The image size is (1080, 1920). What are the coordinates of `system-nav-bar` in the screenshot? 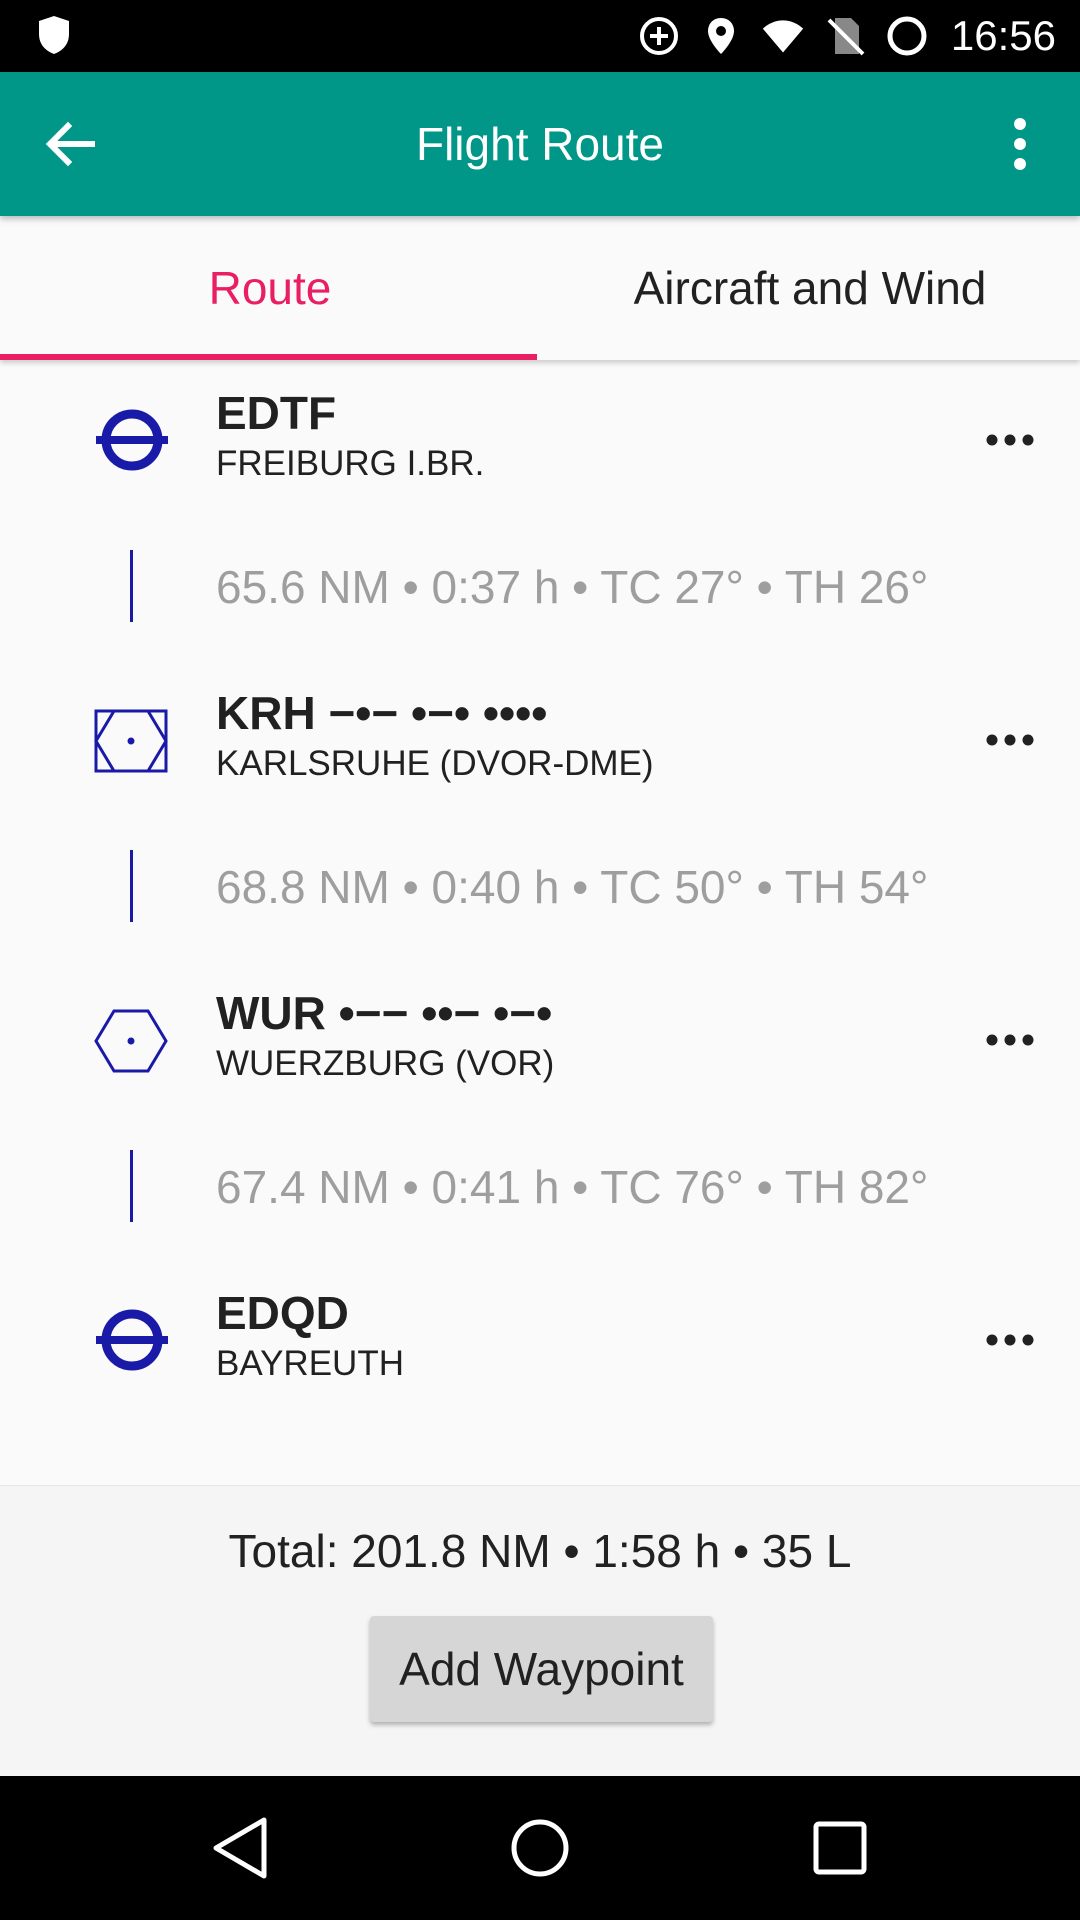 It's located at (540, 1848).